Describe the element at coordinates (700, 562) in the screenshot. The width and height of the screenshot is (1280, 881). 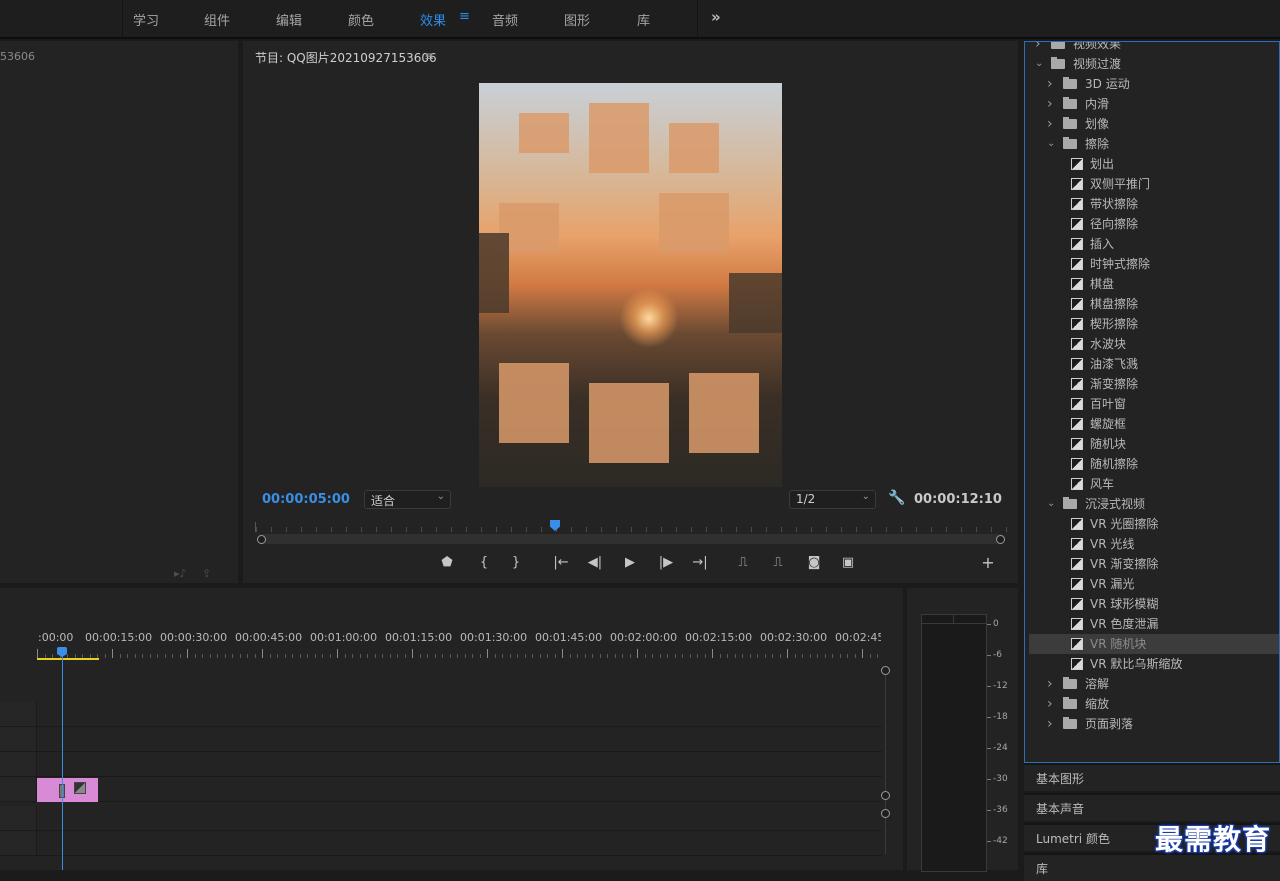
I see `go-to-out-button: →|` at that location.